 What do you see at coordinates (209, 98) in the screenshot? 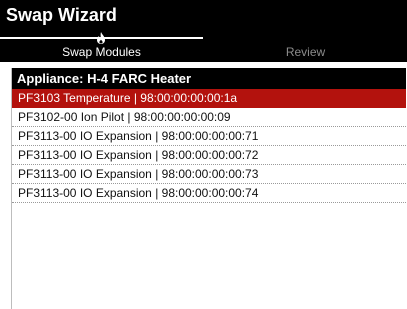
I see `module-row: PF3103 Temperature | 98:00:00:00:00:1a` at bounding box center [209, 98].